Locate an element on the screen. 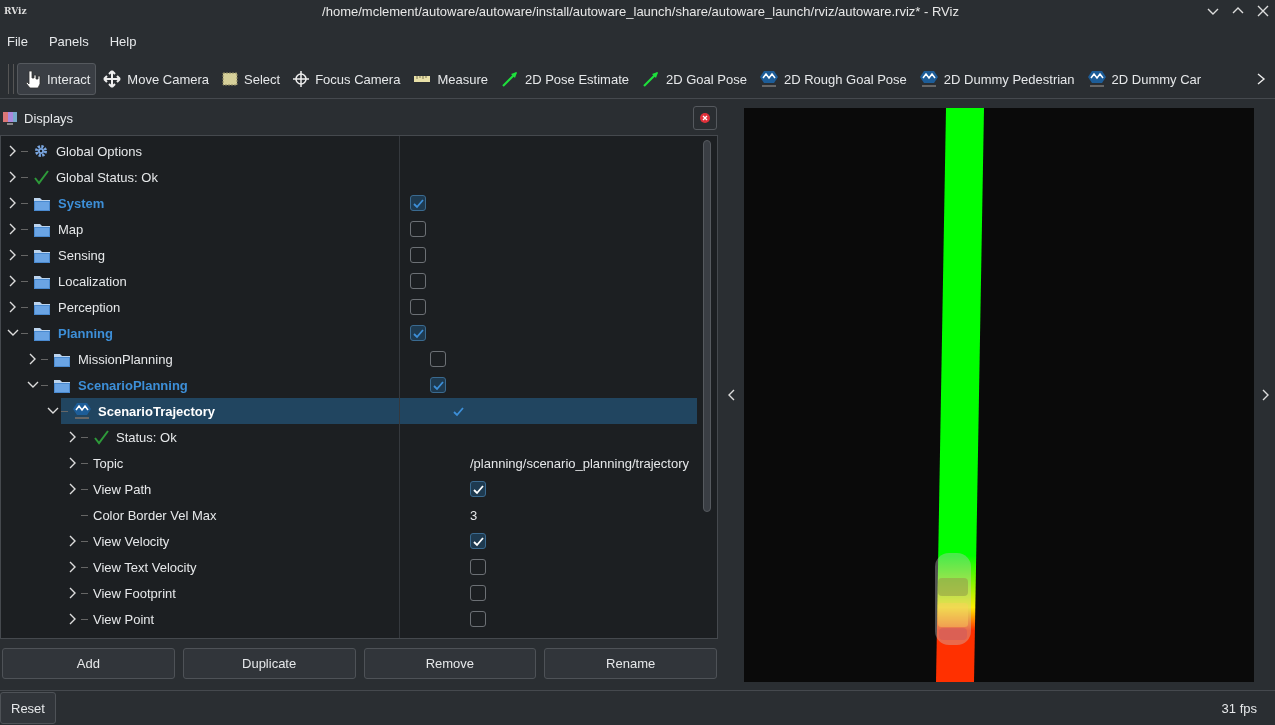  tree-item-label: Sensing is located at coordinates (81, 255).